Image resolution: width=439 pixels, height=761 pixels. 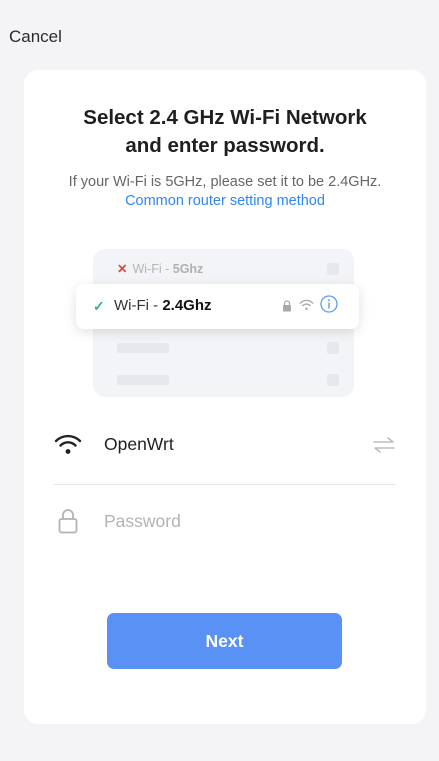 What do you see at coordinates (122, 269) in the screenshot?
I see `x-icon: ✕` at bounding box center [122, 269].